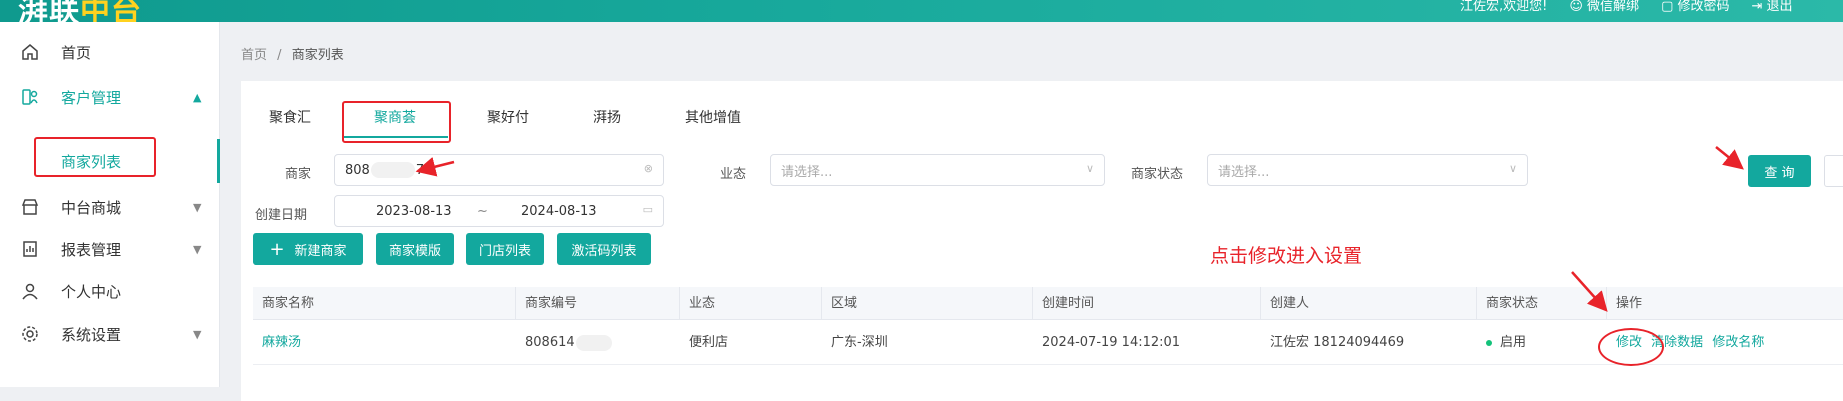 This screenshot has height=401, width=1843. Describe the element at coordinates (1542, 303) in the screenshot. I see `column-header: 商家状态` at that location.